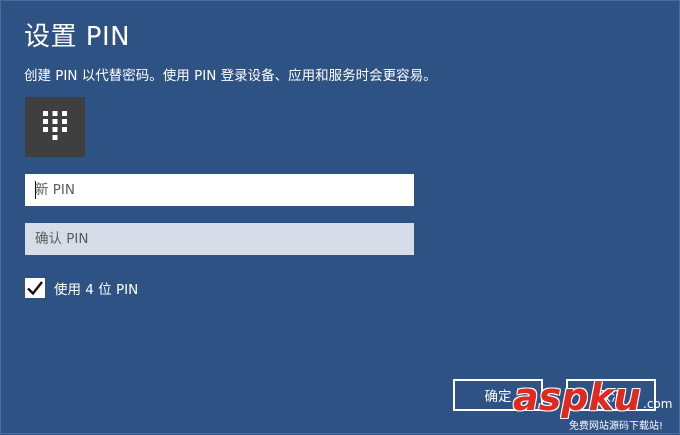 The height and width of the screenshot is (435, 680). What do you see at coordinates (498, 395) in the screenshot?
I see `ok-button: 确定` at bounding box center [498, 395].